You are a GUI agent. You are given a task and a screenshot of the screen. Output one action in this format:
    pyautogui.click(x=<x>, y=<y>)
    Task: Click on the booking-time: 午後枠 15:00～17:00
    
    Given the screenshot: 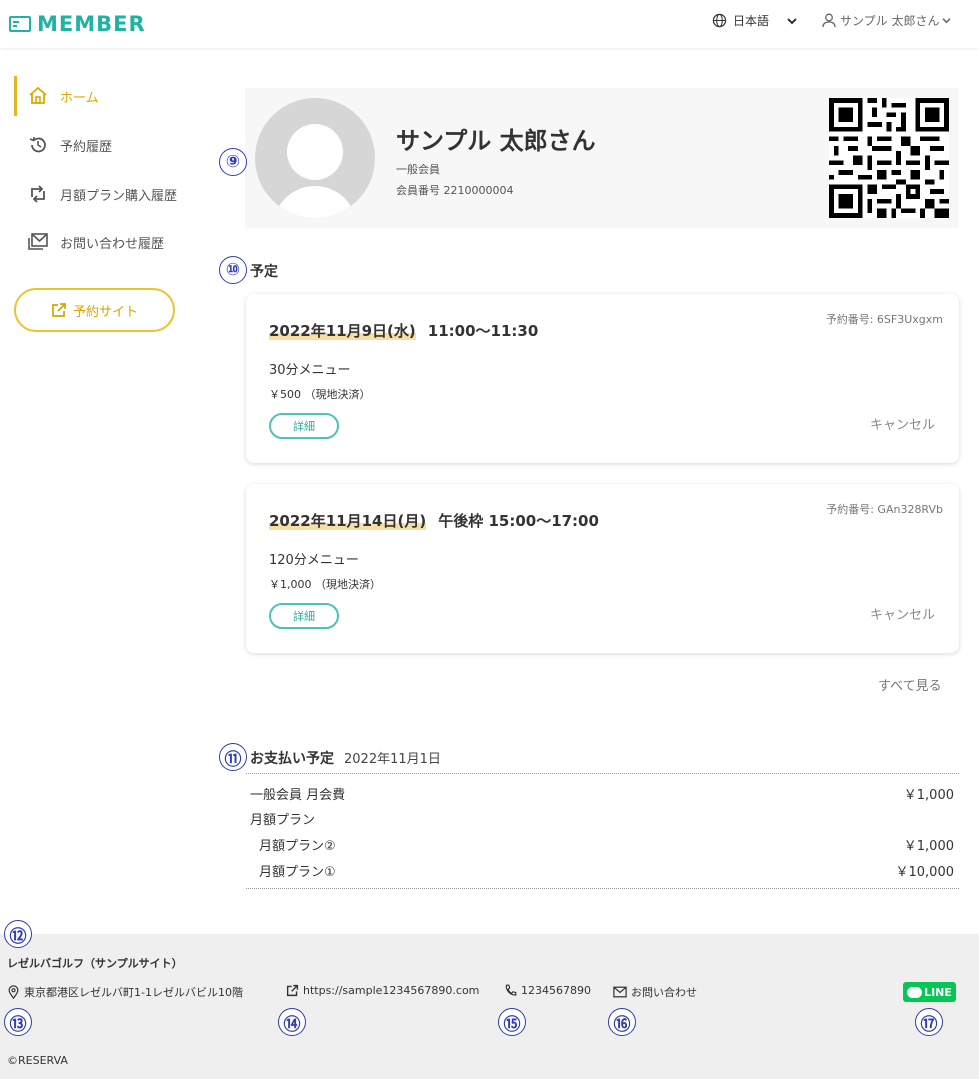 What is the action you would take?
    pyautogui.click(x=518, y=521)
    